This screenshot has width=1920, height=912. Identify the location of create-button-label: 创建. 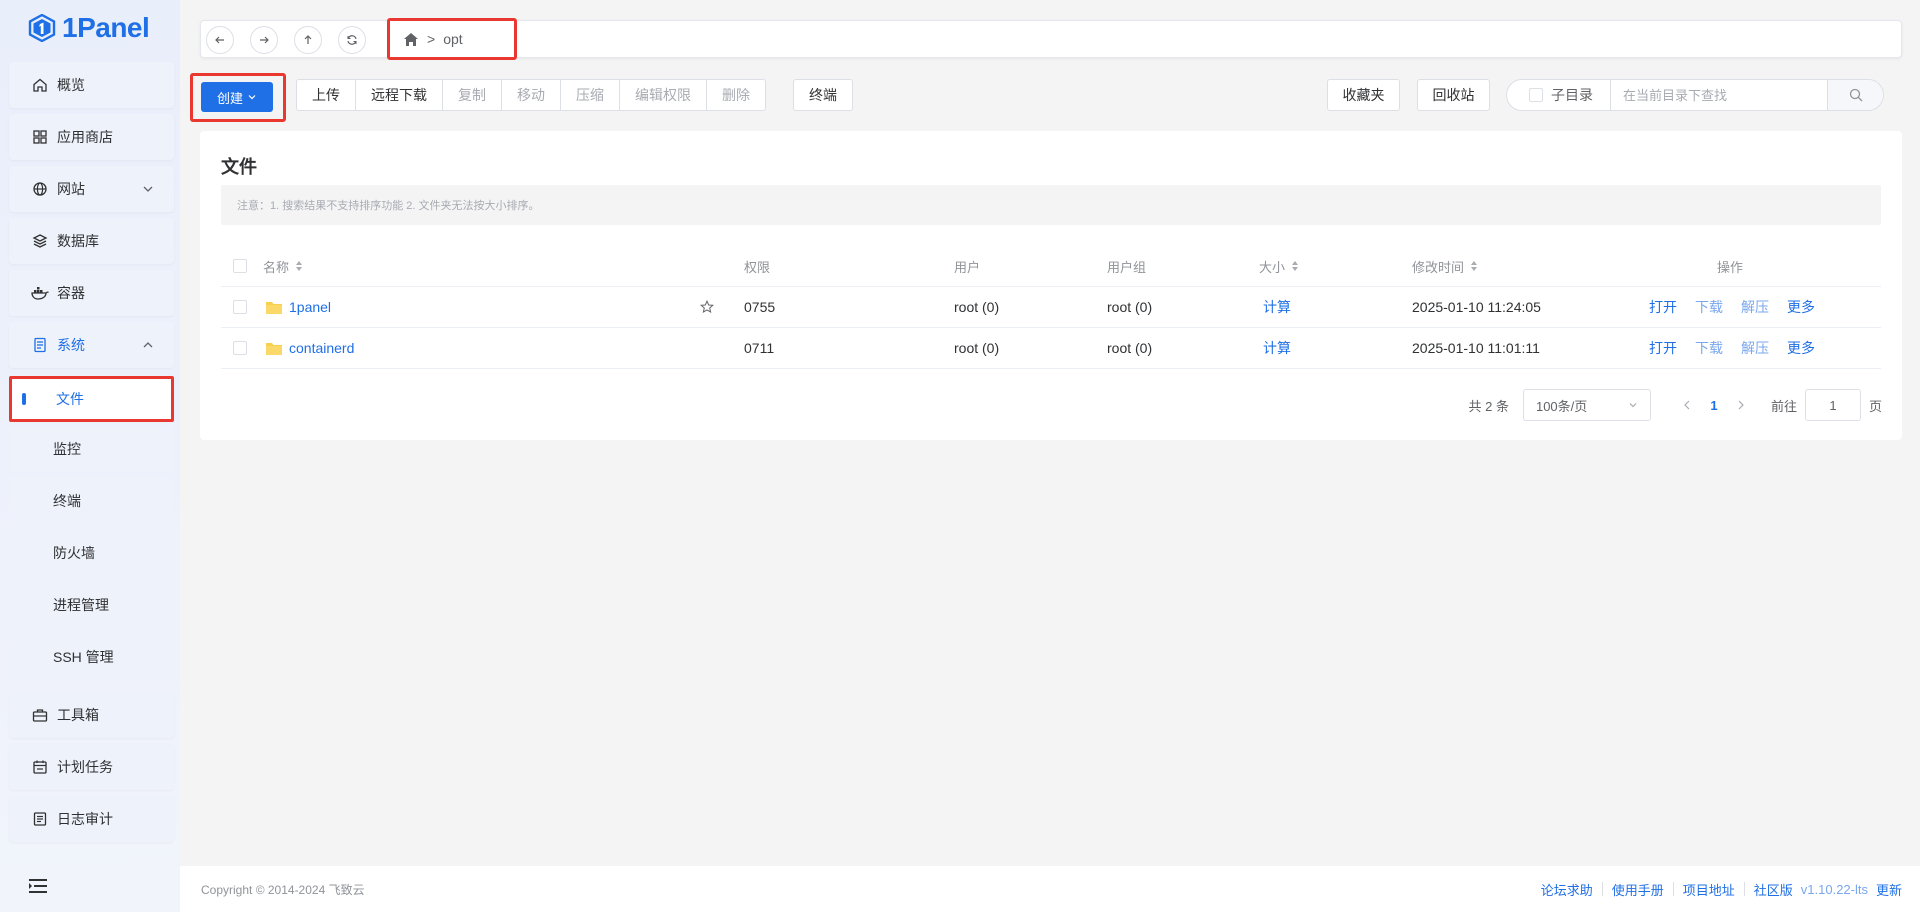
(229, 98).